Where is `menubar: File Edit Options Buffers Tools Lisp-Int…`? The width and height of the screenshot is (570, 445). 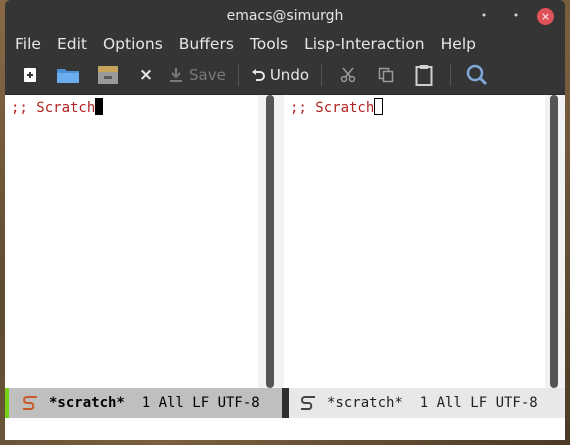
menubar: File Edit Options Buffers Tools Lisp-Int… is located at coordinates (285, 44).